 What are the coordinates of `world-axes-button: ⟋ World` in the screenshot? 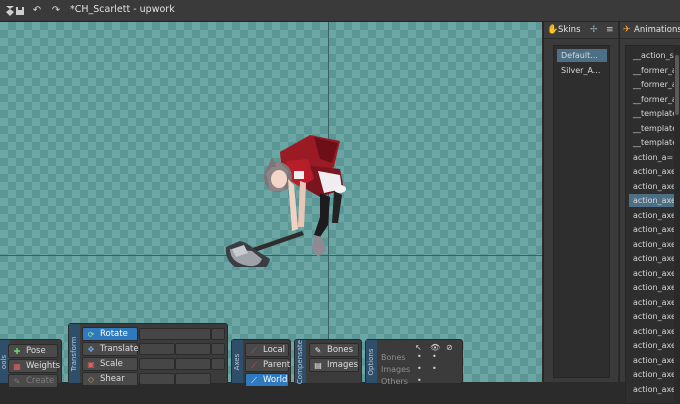 It's located at (267, 380).